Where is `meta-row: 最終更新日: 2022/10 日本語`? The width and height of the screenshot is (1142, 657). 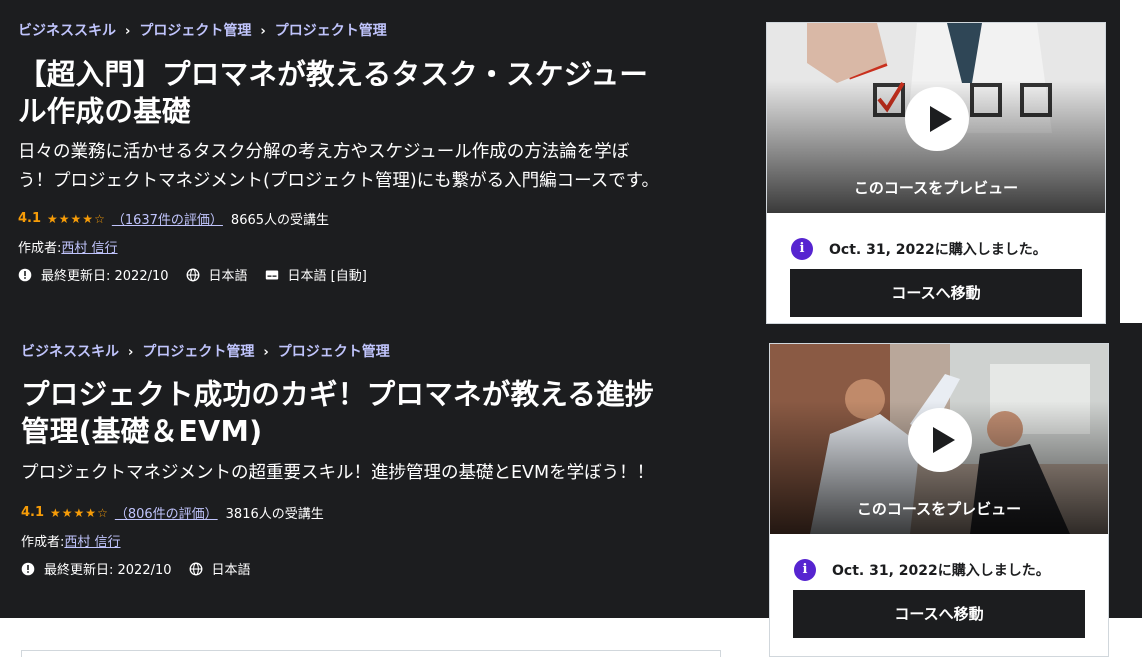
meta-row: 最終更新日: 2022/10 日本語 is located at coordinates (144, 568).